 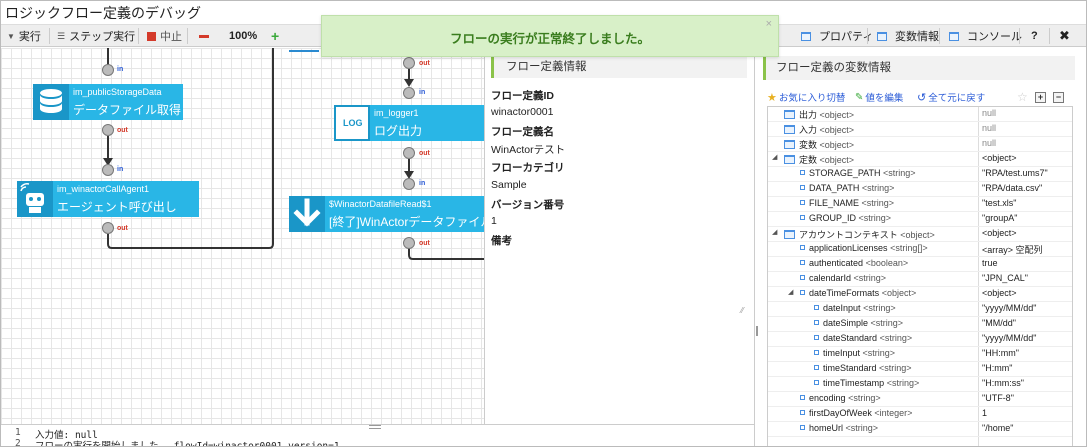 What do you see at coordinates (920, 294) in the screenshot?
I see `variable-row: ◢ dateTimeFormats <object> <object>` at bounding box center [920, 294].